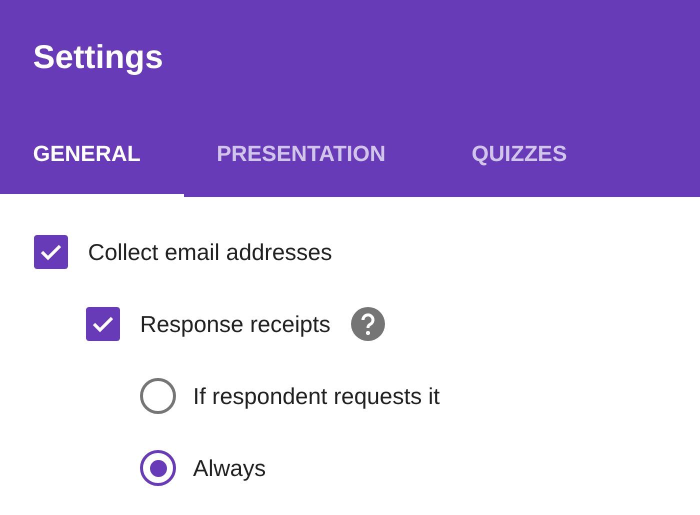 Image resolution: width=700 pixels, height=515 pixels. Describe the element at coordinates (235, 324) in the screenshot. I see `option-label: Response receipts` at that location.